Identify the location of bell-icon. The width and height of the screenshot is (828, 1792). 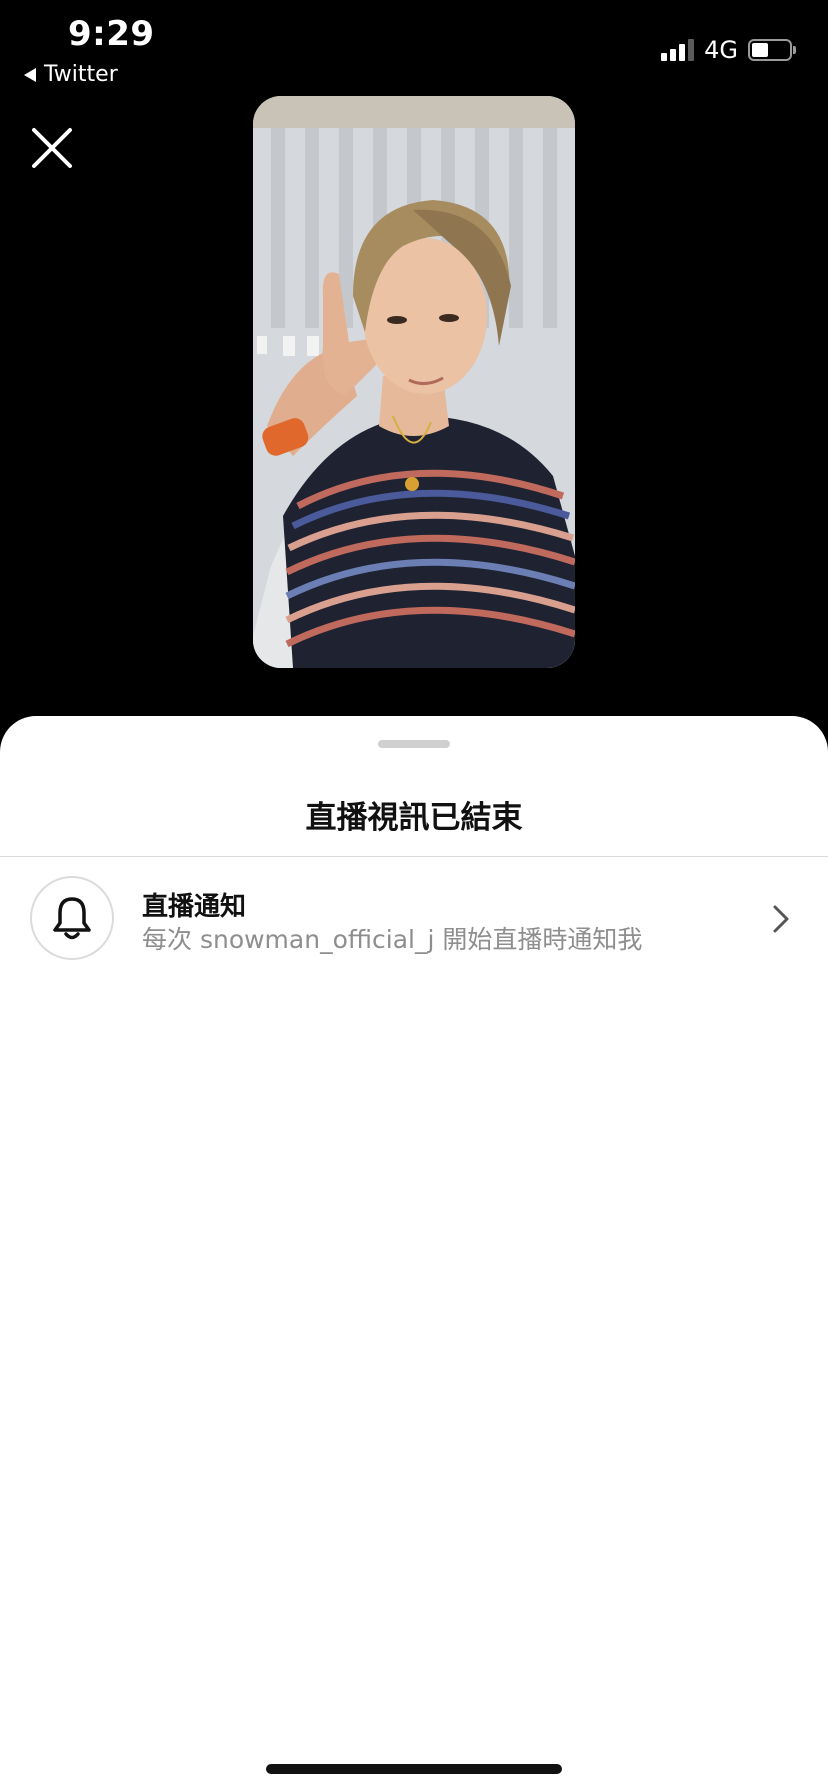
(72, 918).